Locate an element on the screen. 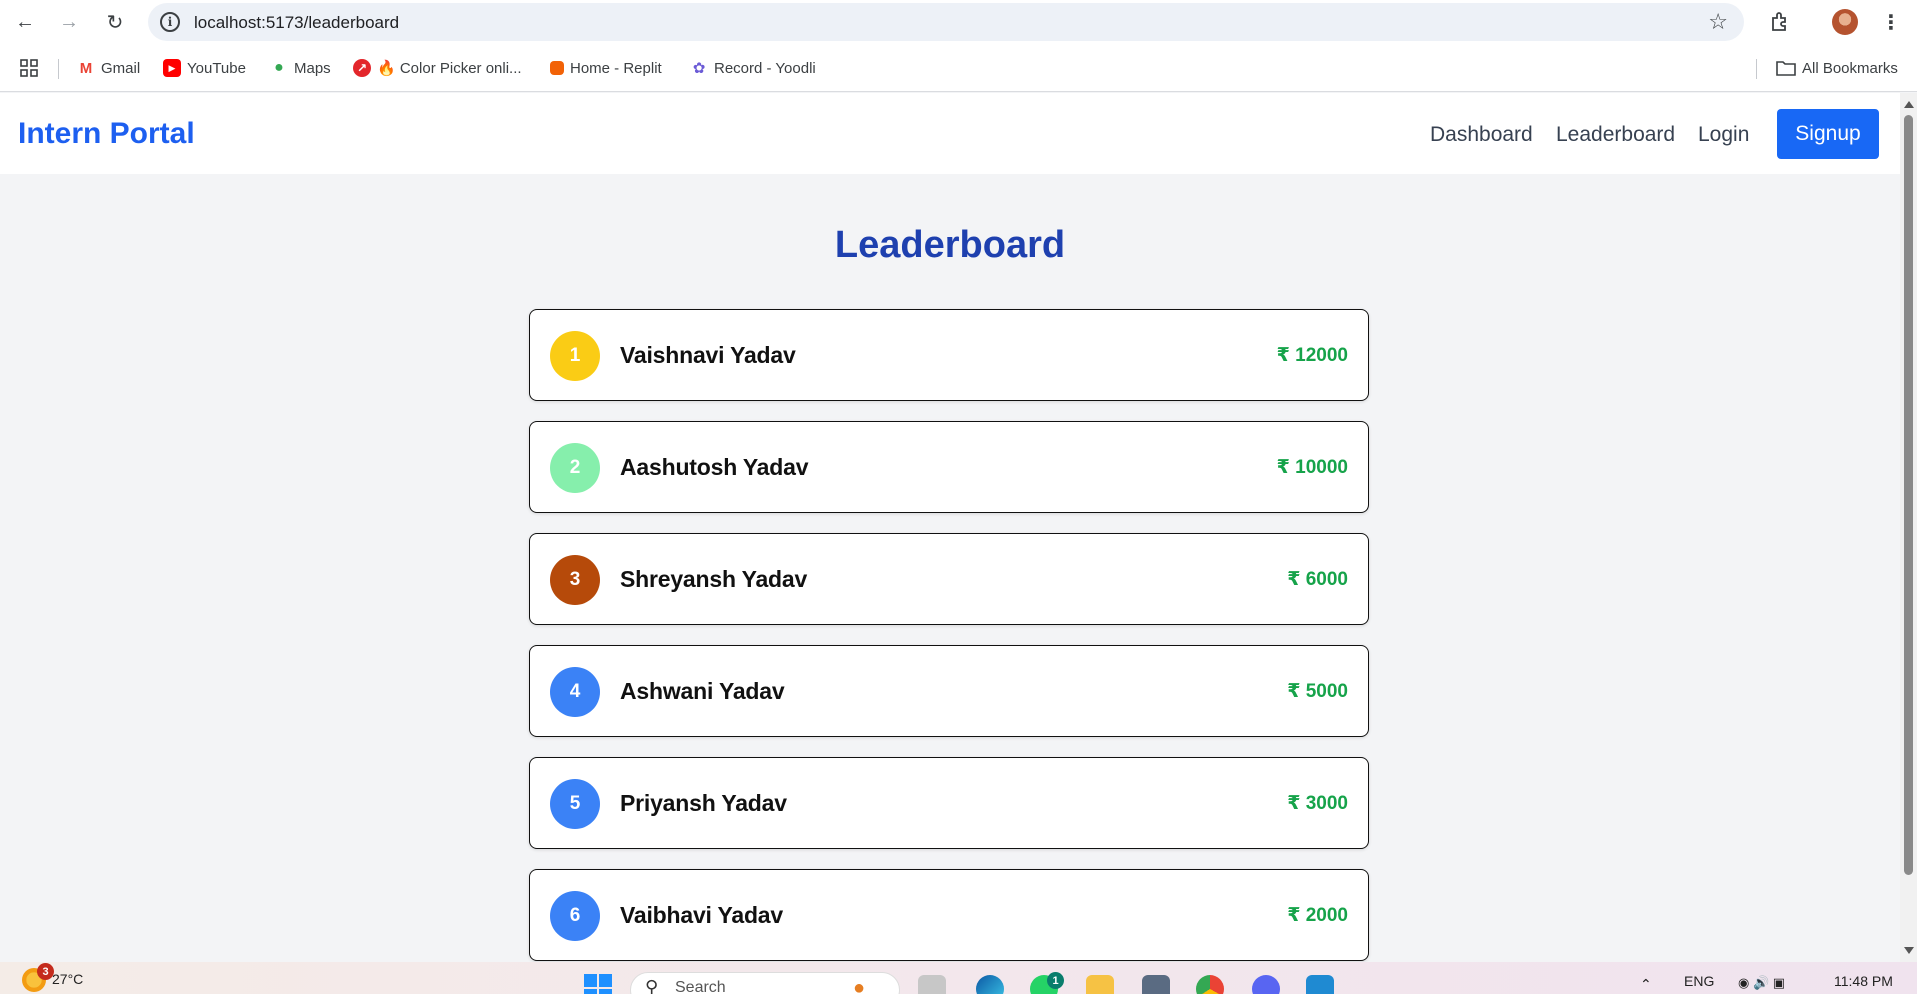 The height and width of the screenshot is (994, 1917). leaderboard-card: 6 Vaibhavi Yadav ₹ 2000 is located at coordinates (949, 915).